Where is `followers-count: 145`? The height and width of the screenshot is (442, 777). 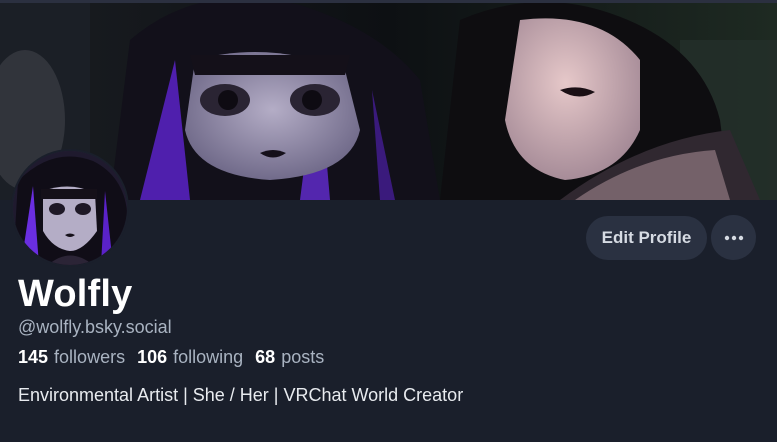 followers-count: 145 is located at coordinates (33, 357).